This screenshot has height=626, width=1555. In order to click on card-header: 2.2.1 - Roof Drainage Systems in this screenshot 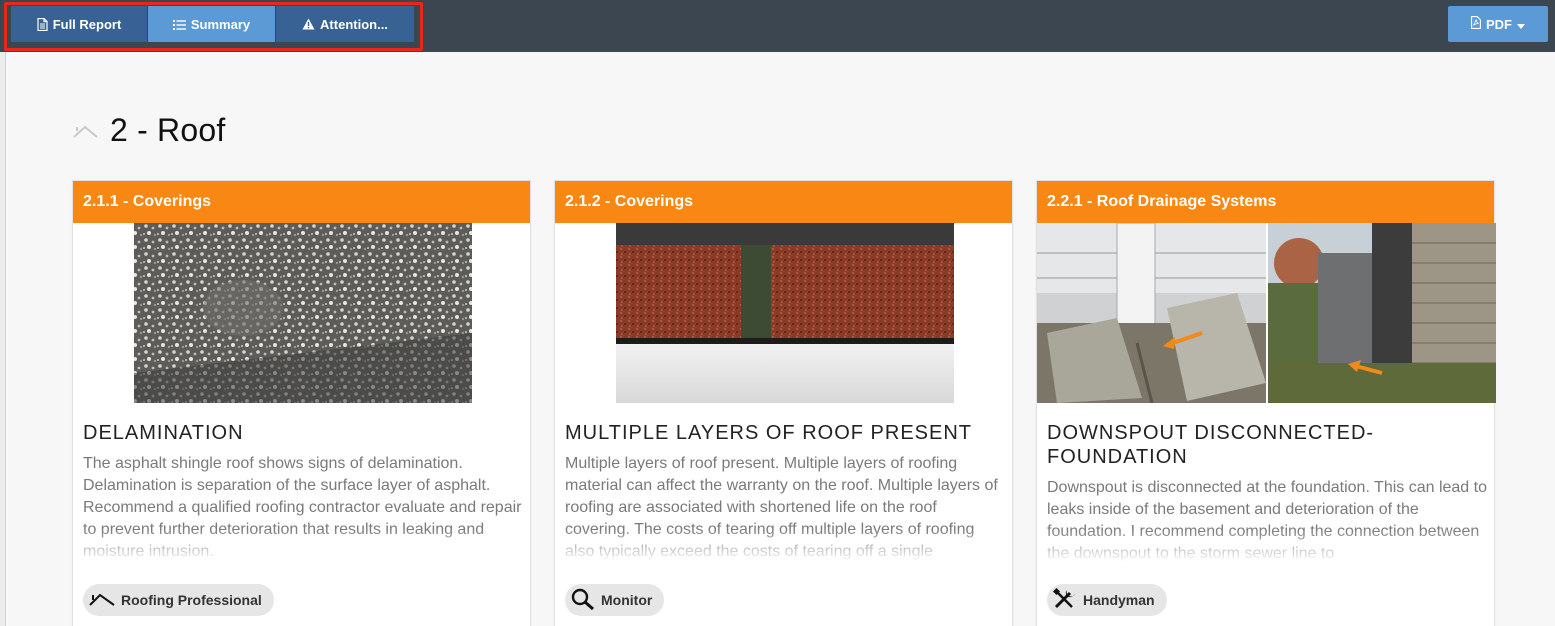, I will do `click(1265, 202)`.